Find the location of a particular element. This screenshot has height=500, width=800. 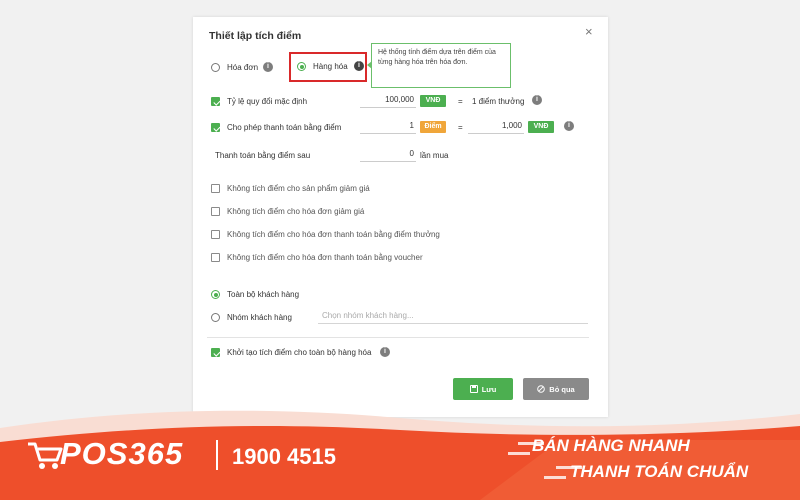

invoice-mode-label: Hóa đơn is located at coordinates (242, 67).